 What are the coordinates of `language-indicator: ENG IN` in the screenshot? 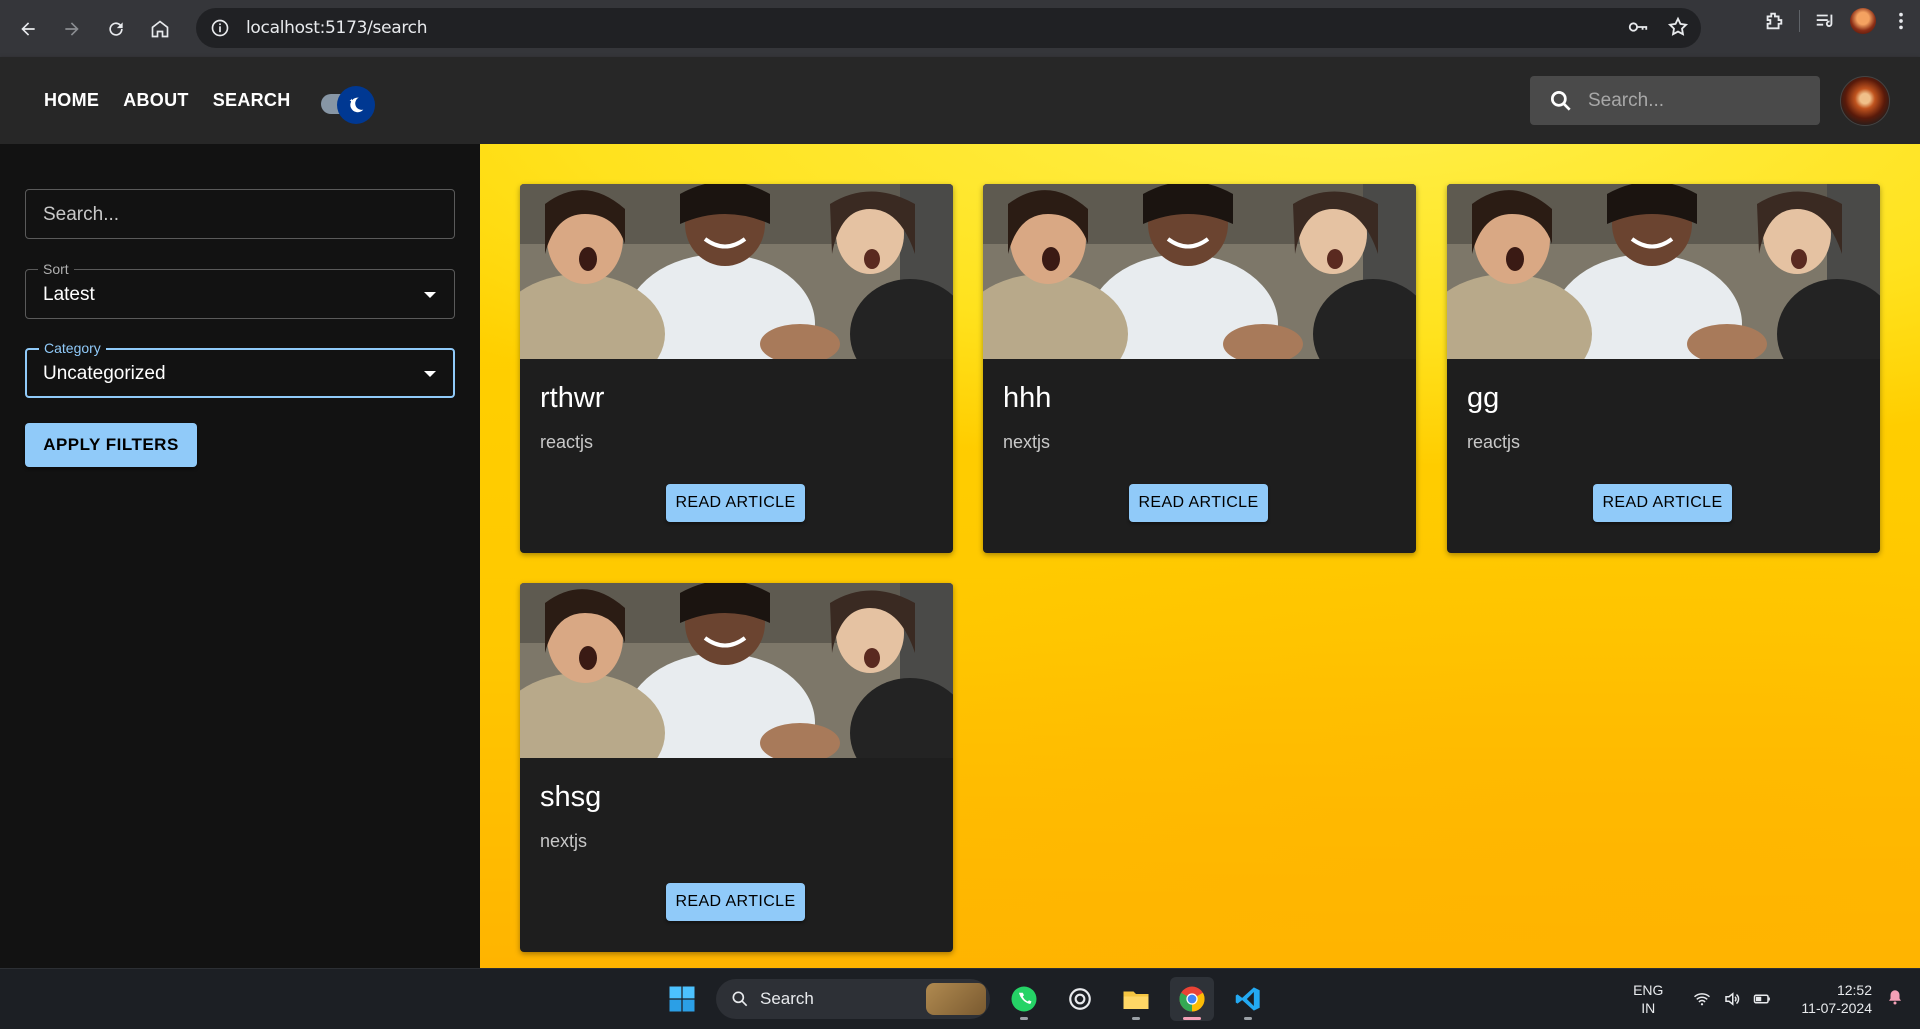 It's located at (1648, 999).